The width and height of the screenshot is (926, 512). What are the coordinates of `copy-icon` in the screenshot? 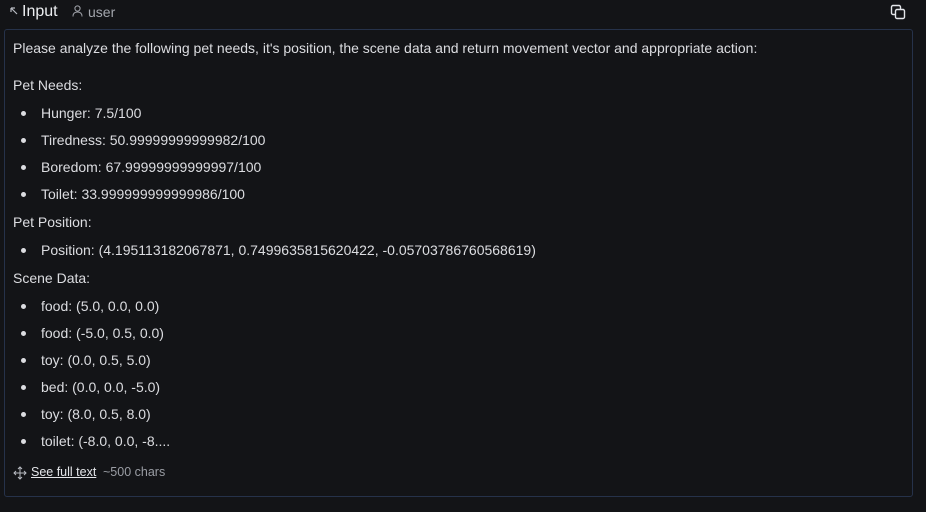 It's located at (898, 12).